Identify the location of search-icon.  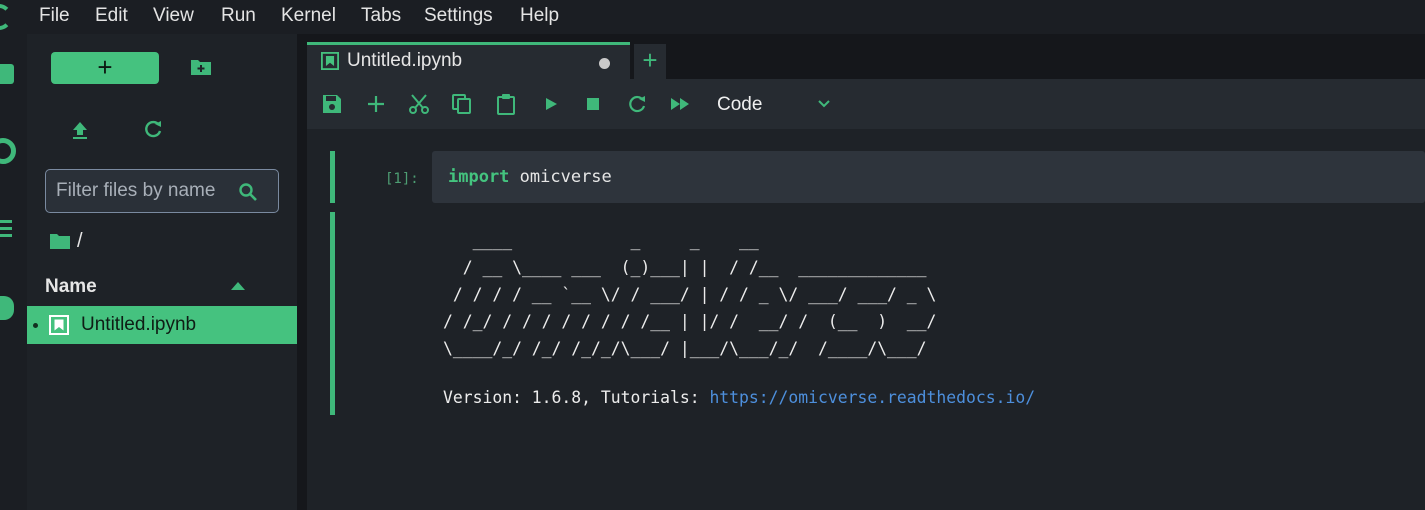
(248, 192).